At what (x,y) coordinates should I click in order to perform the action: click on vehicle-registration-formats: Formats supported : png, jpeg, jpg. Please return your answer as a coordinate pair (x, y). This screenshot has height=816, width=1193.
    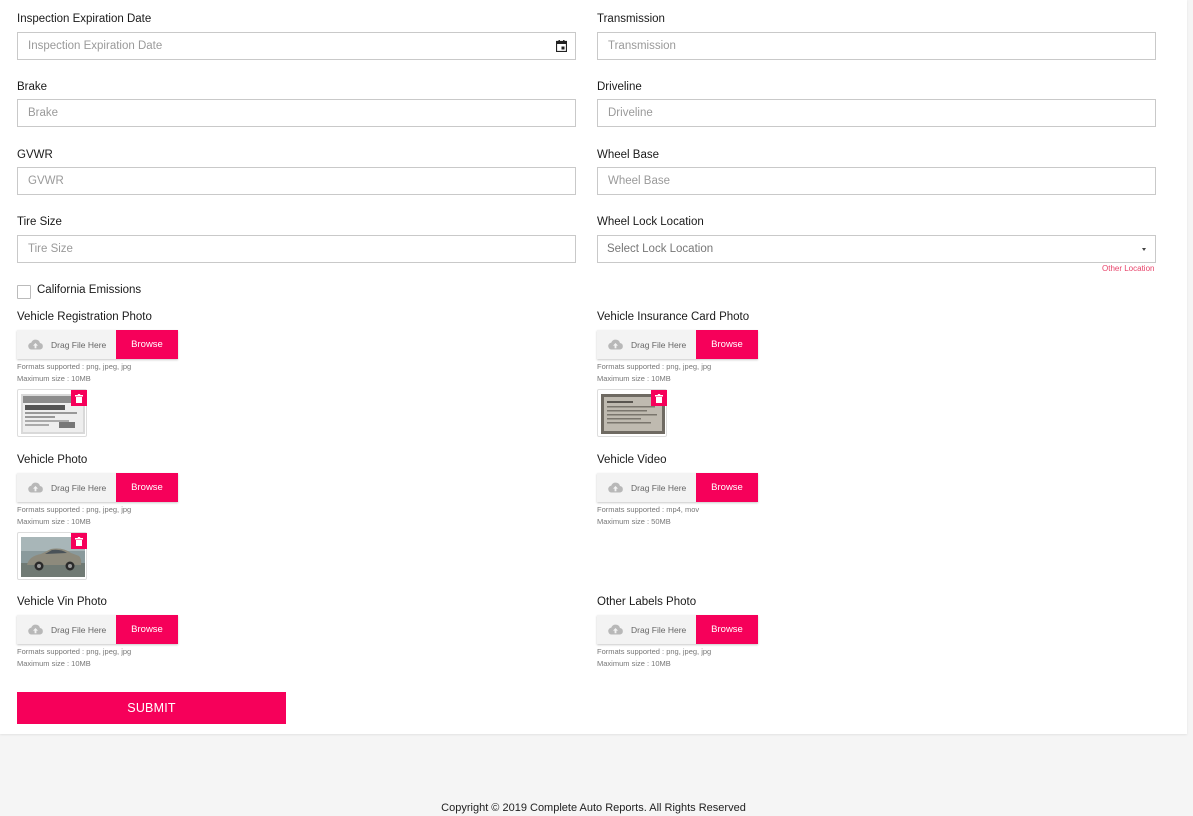
    Looking at the image, I should click on (74, 366).